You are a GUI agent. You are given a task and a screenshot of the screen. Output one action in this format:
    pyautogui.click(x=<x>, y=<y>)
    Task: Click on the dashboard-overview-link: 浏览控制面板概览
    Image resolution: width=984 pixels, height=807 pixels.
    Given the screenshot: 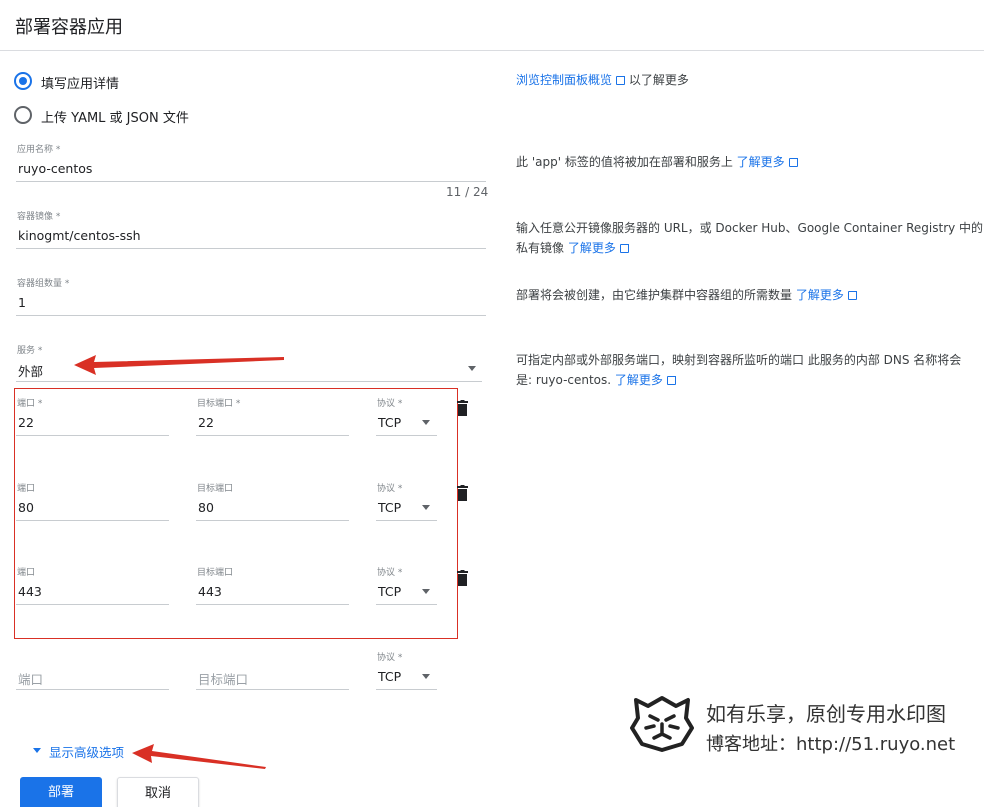 What is the action you would take?
    pyautogui.click(x=564, y=80)
    